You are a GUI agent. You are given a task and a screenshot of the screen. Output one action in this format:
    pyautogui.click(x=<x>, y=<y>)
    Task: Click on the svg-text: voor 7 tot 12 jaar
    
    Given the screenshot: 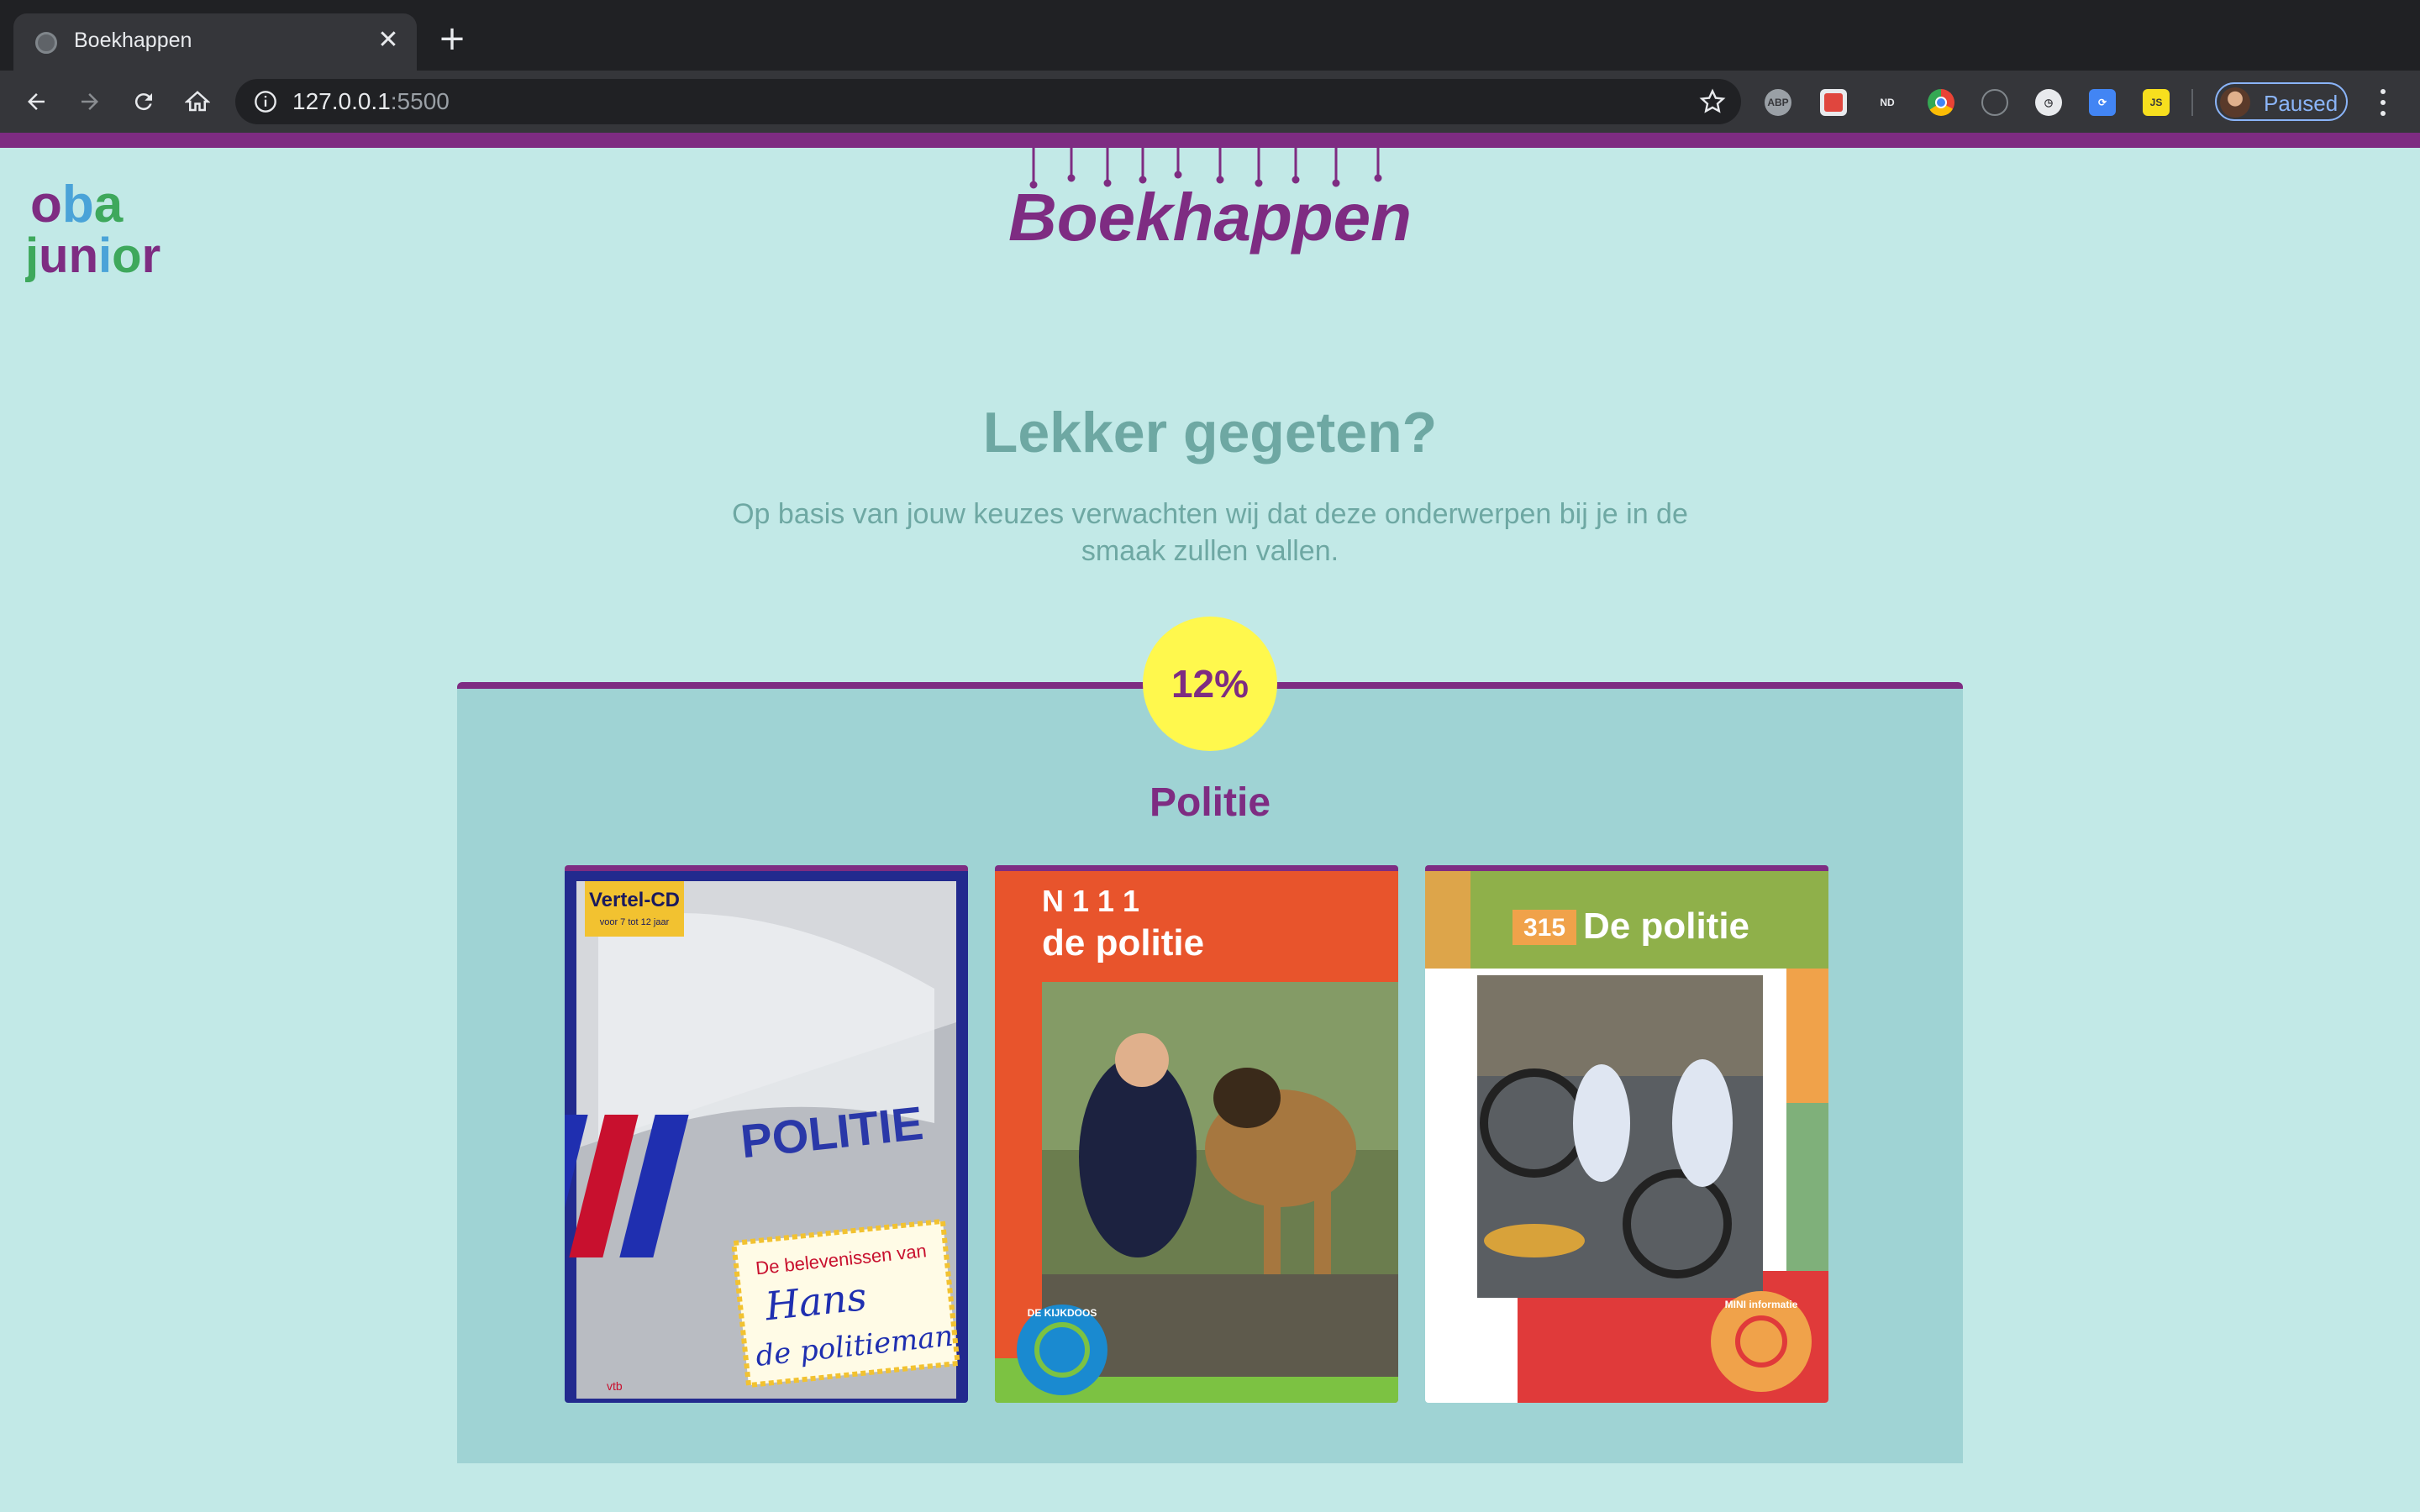 What is the action you would take?
    pyautogui.click(x=635, y=922)
    